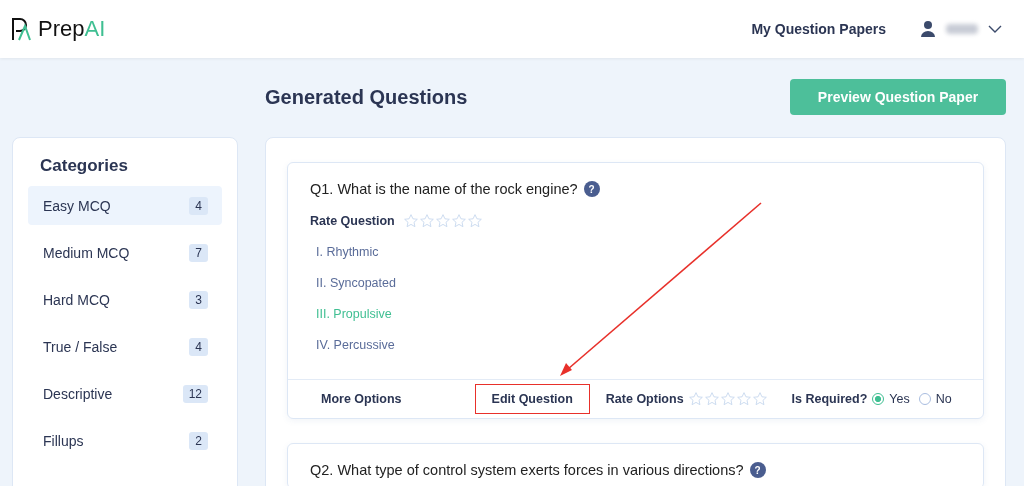 The image size is (1024, 486). What do you see at coordinates (635, 260) in the screenshot?
I see `answer-option: I. Rhythmic` at bounding box center [635, 260].